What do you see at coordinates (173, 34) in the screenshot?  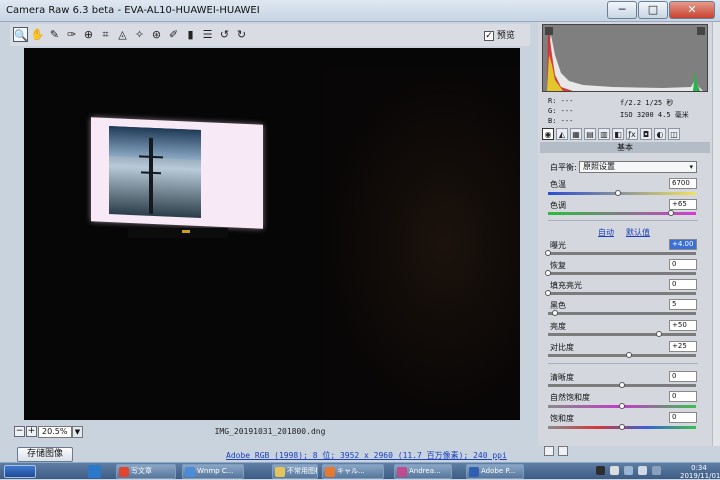 I see `adjustment-brush-icon: ✐` at bounding box center [173, 34].